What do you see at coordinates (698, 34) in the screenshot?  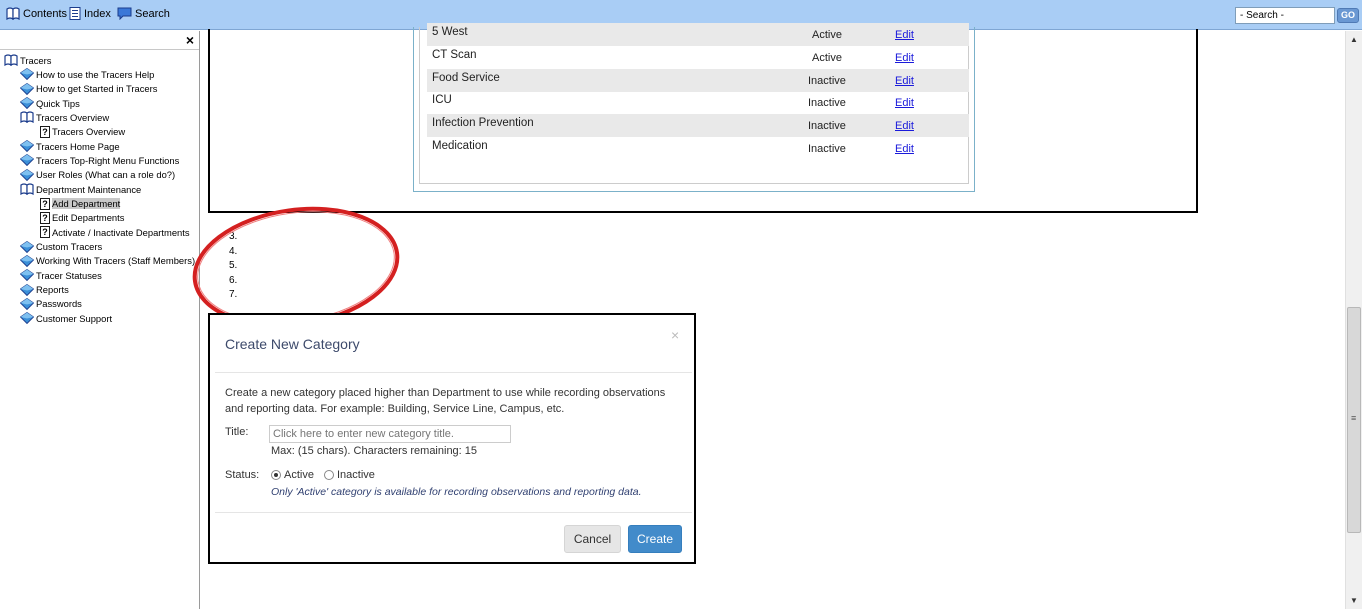 I see `table-row: 5 West Active Edit` at bounding box center [698, 34].